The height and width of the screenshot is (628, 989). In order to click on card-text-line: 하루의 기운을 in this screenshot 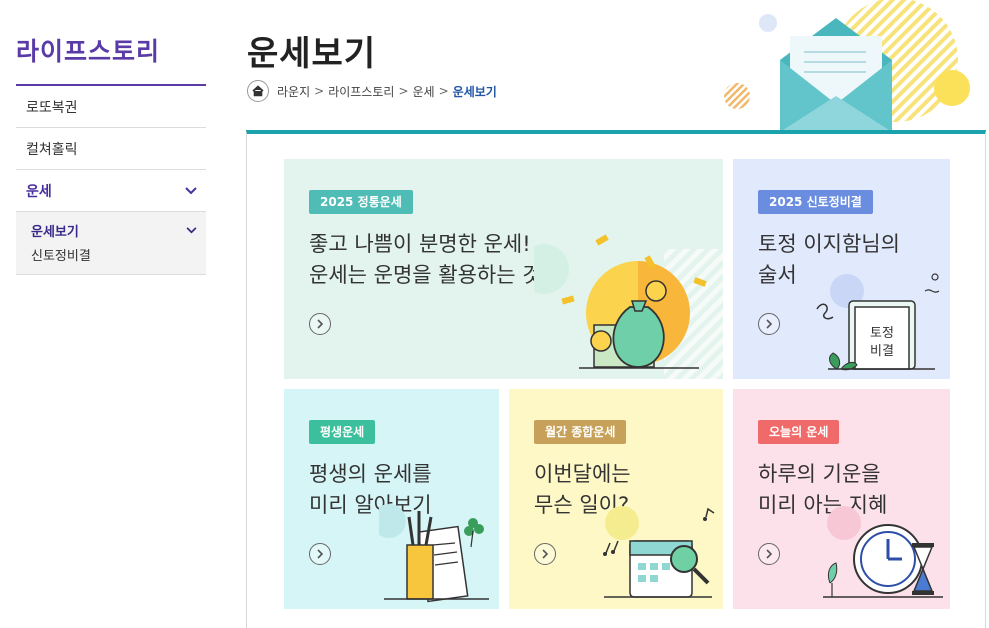, I will do `click(819, 474)`.